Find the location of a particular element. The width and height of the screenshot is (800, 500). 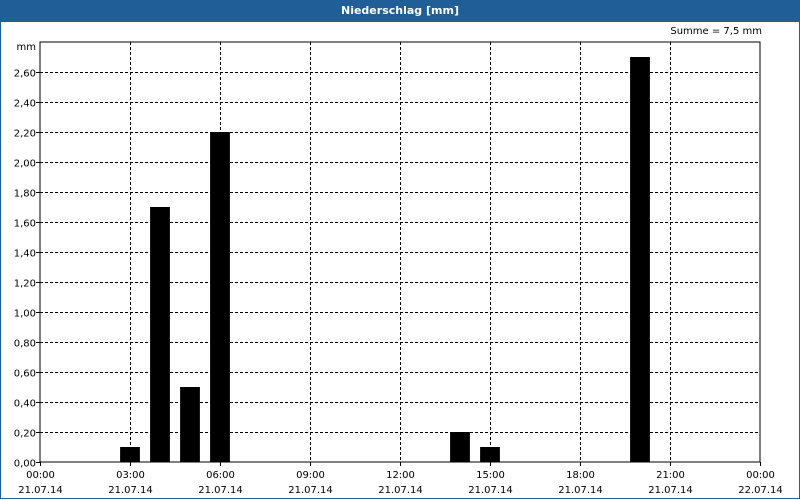

y-tick-label: 0,00 is located at coordinates (25, 464).